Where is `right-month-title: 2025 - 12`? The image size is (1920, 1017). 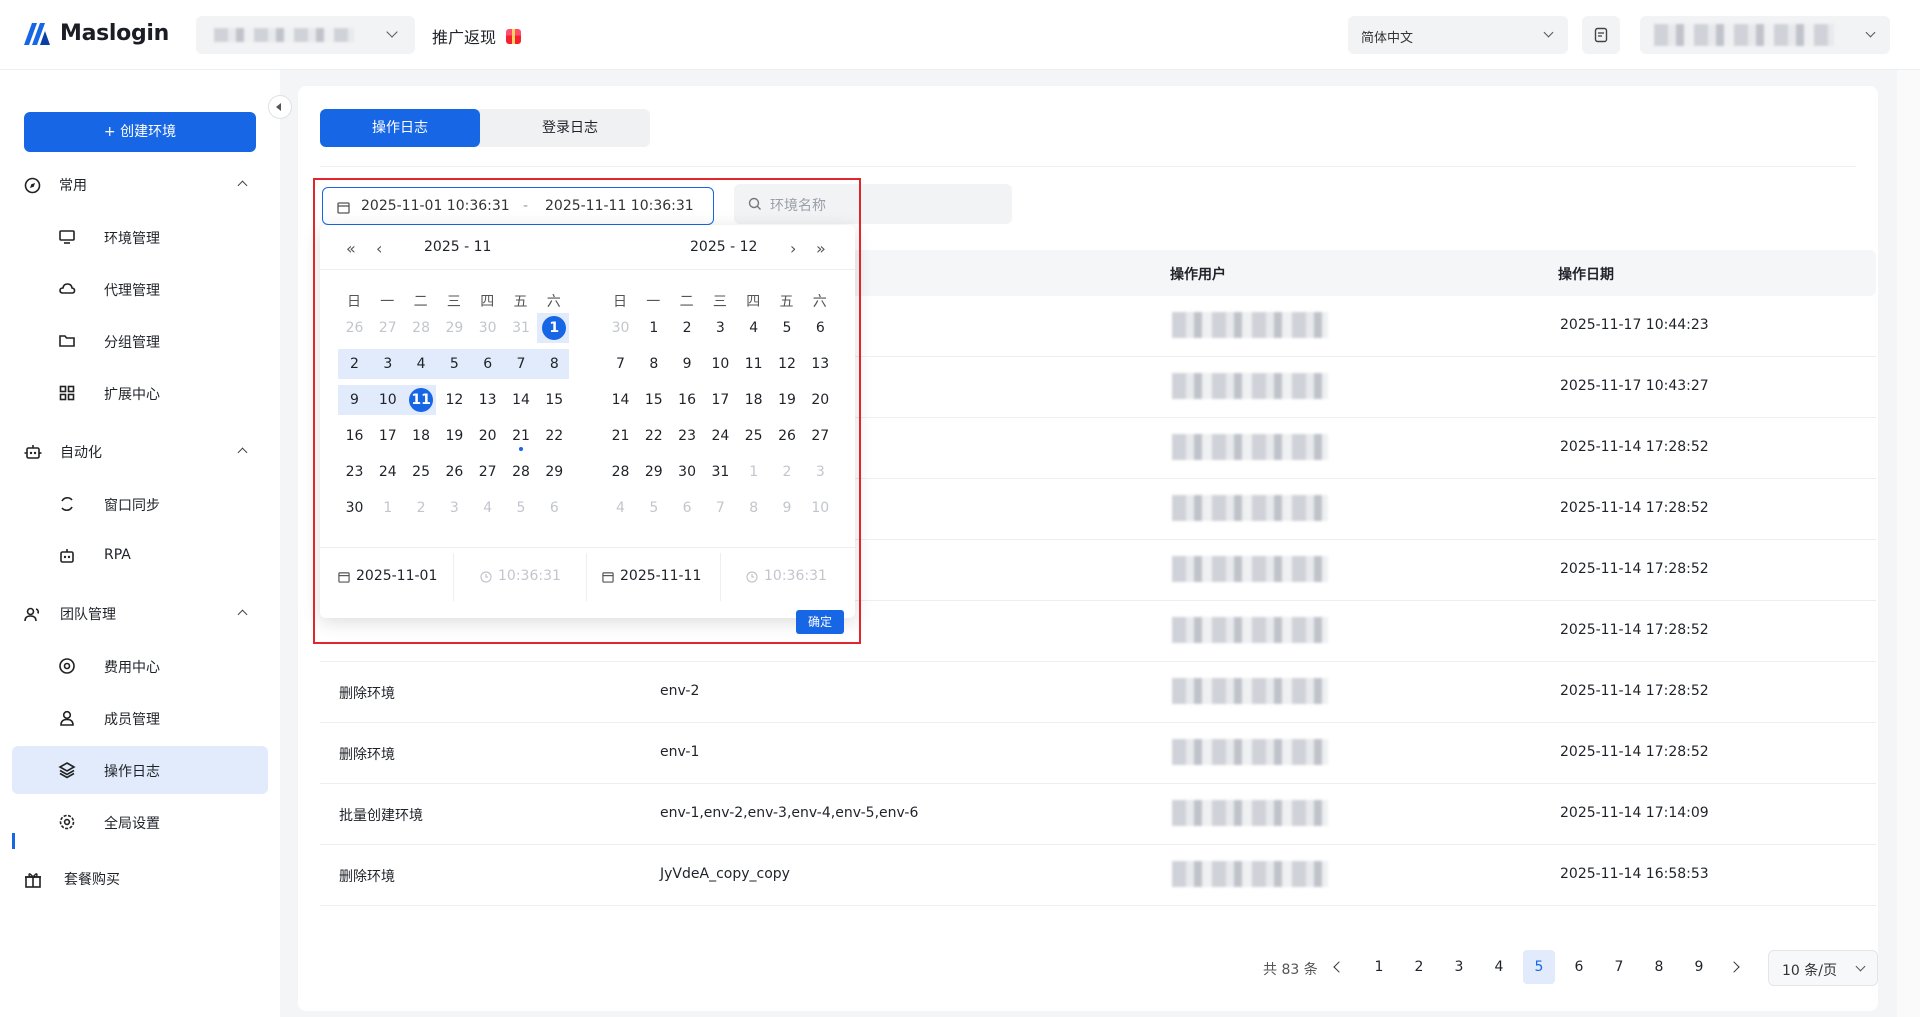
right-month-title: 2025 - 12 is located at coordinates (723, 249).